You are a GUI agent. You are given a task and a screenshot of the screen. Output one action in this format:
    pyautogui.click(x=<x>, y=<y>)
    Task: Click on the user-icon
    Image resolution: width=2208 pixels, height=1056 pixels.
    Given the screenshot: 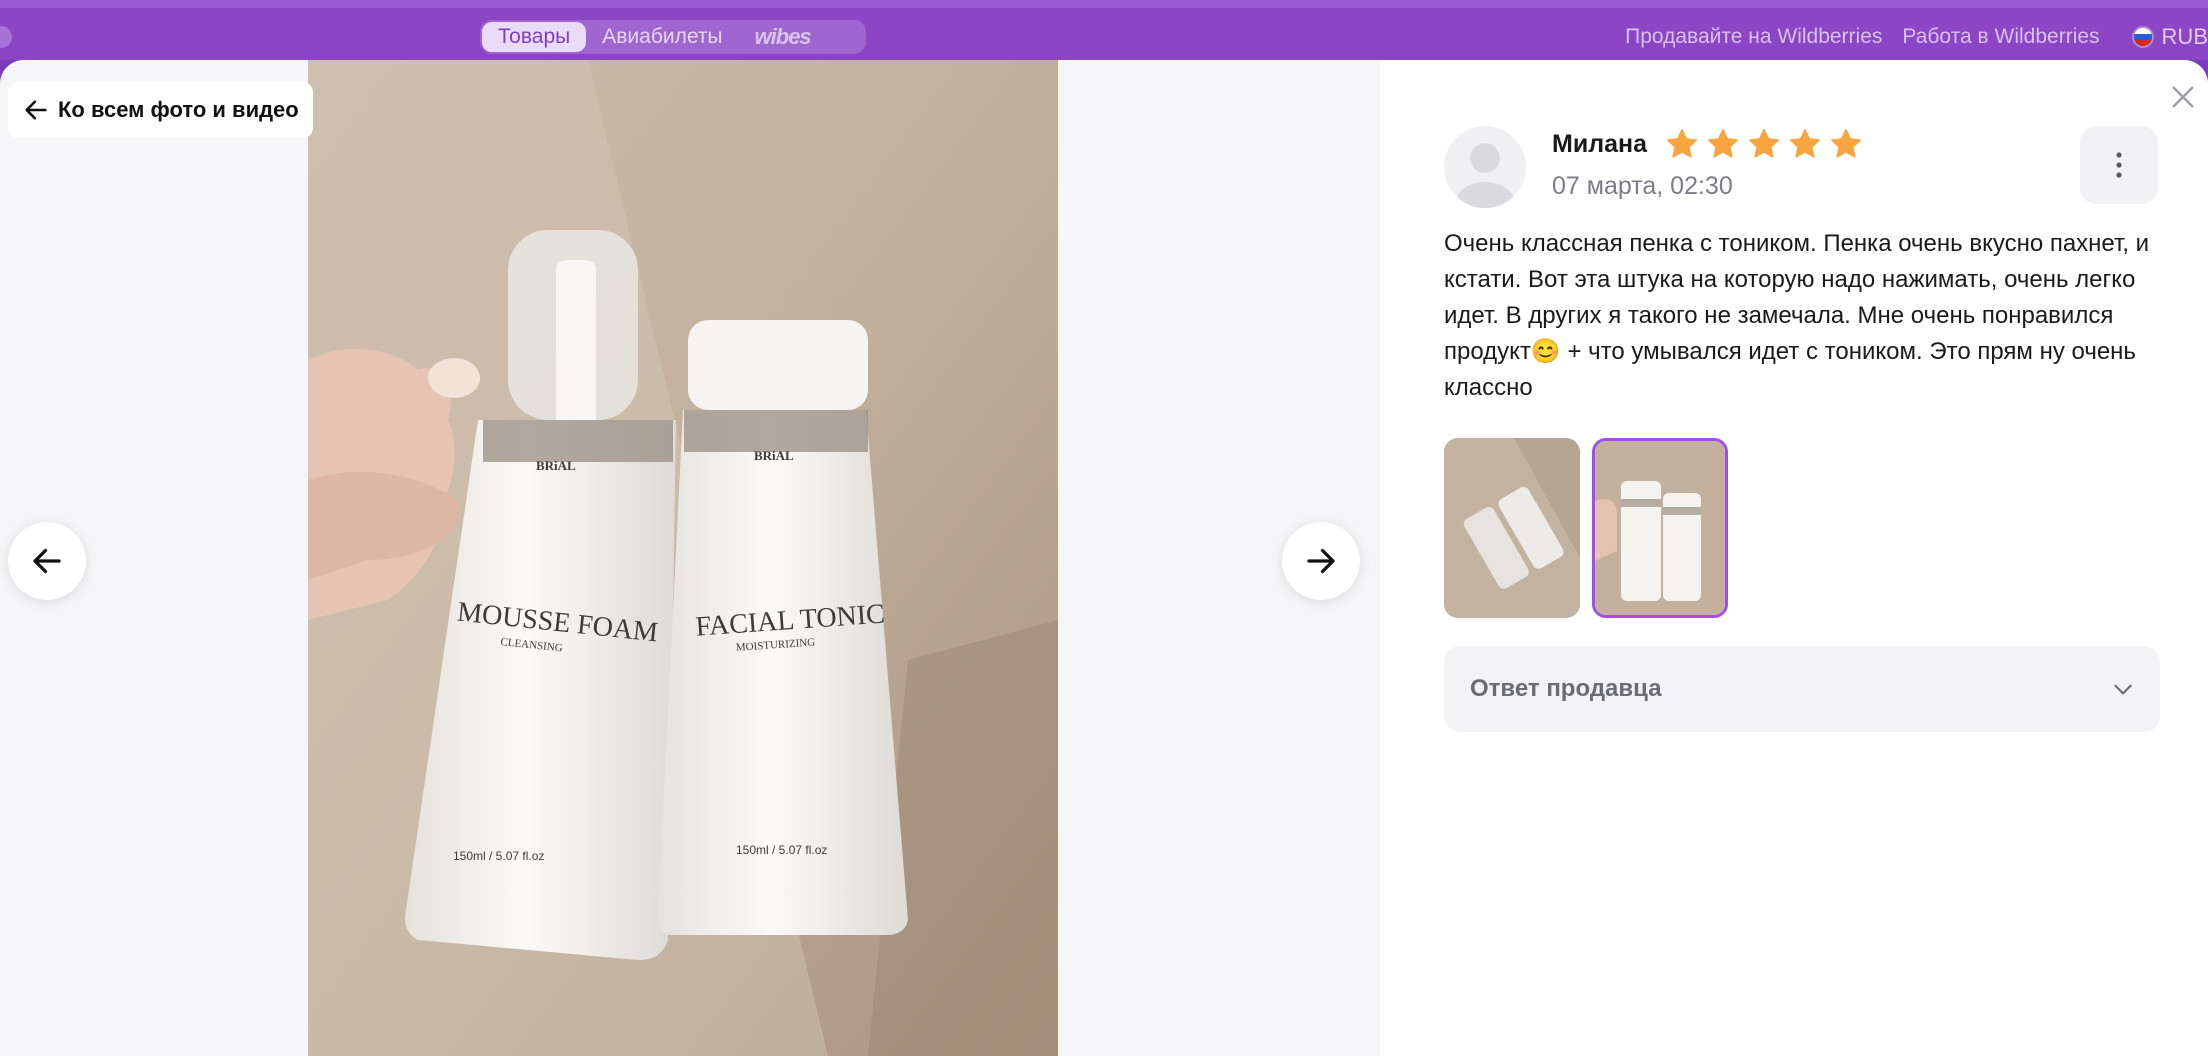 What is the action you would take?
    pyautogui.click(x=1485, y=175)
    